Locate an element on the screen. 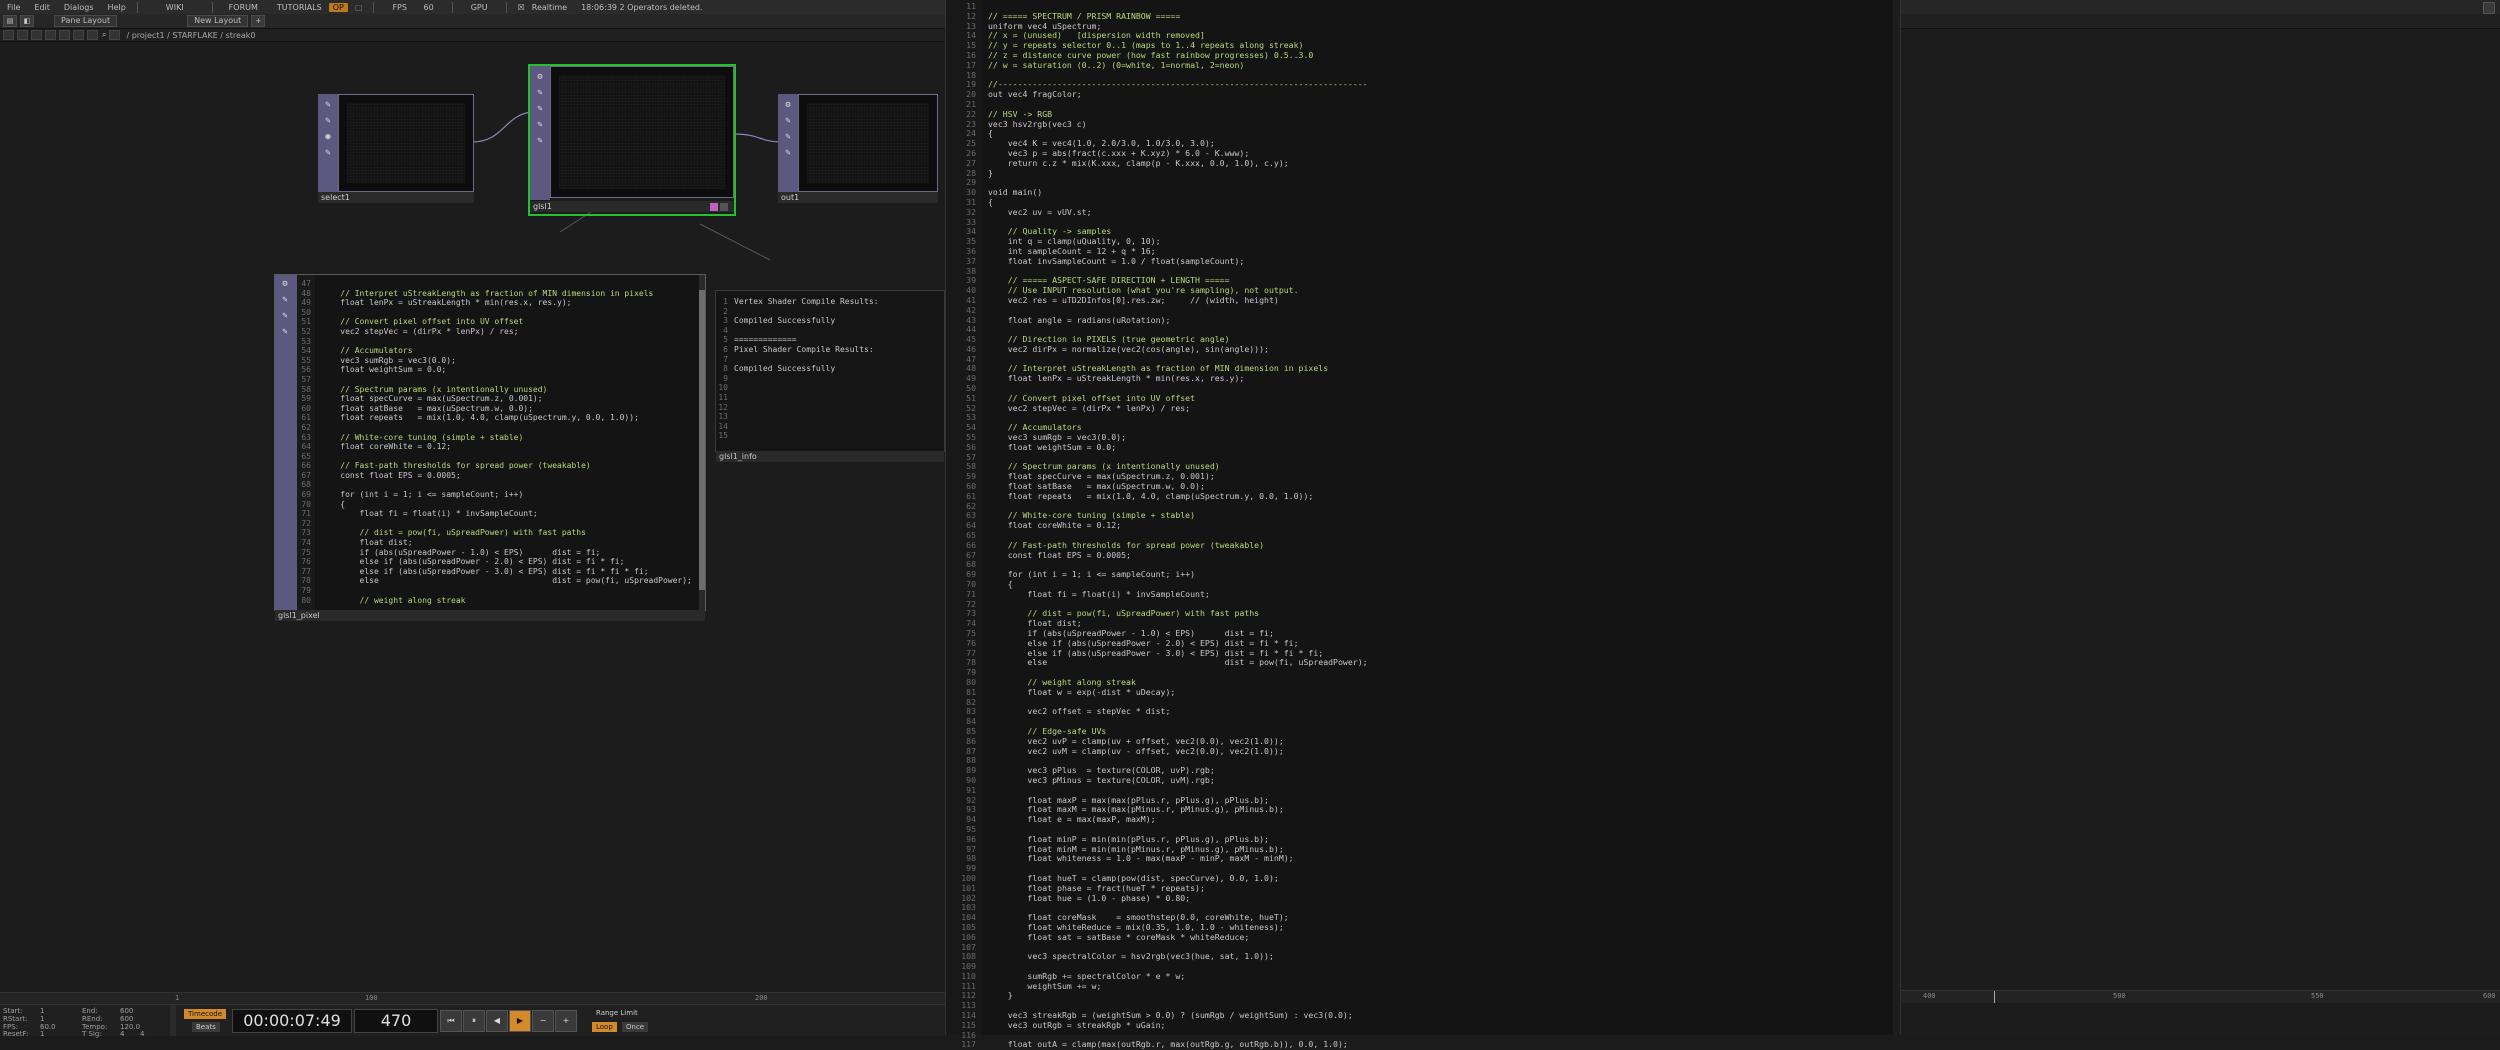 This screenshot has width=2500, height=1050. code-line: 62 is located at coordinates (494, 428).